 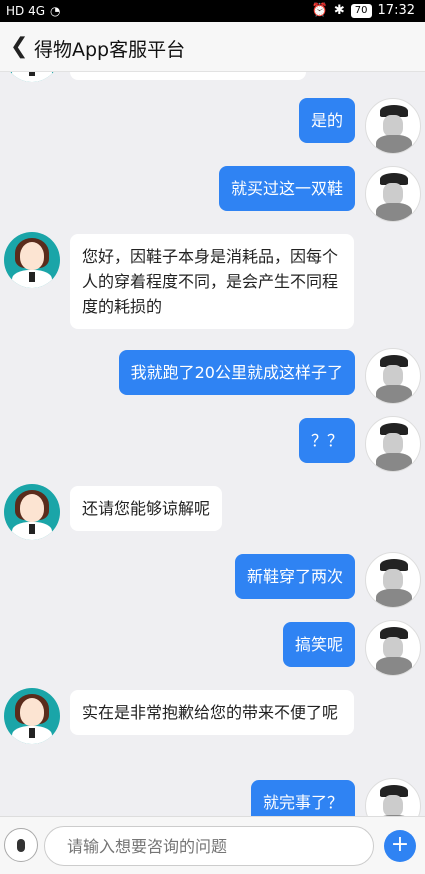 I want to click on chat-bubble-agent-partial, so click(x=188, y=76).